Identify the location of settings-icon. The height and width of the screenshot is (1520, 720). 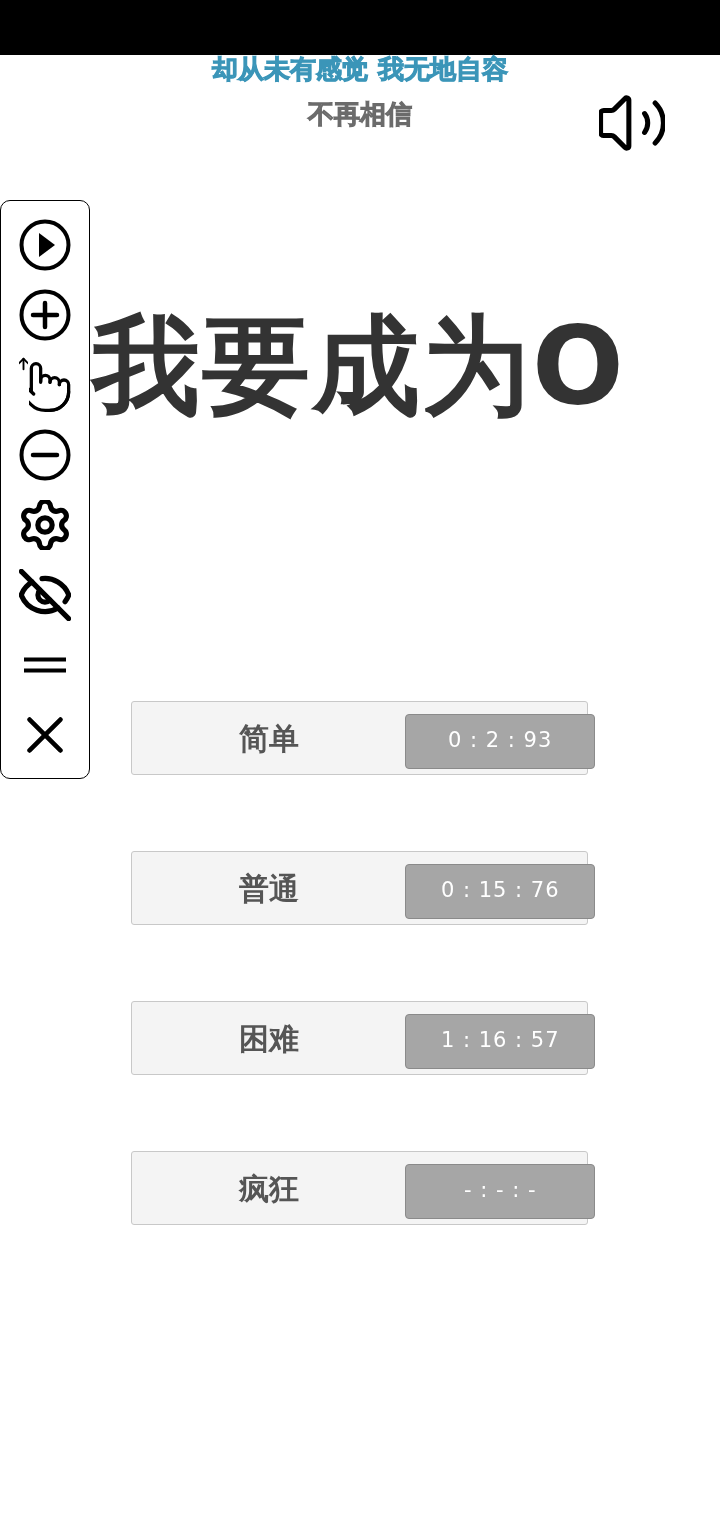
(45, 525).